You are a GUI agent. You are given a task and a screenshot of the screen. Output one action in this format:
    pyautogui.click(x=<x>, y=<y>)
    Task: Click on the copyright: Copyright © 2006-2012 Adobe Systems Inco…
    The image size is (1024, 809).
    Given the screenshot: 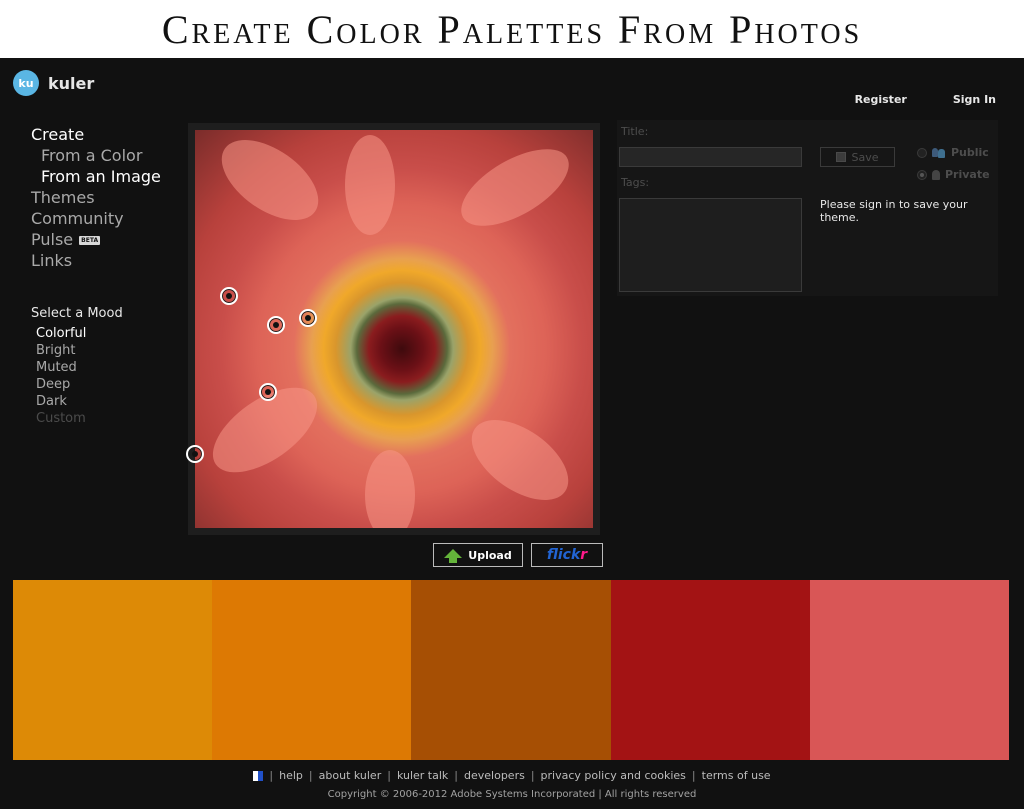 What is the action you would take?
    pyautogui.click(x=512, y=794)
    